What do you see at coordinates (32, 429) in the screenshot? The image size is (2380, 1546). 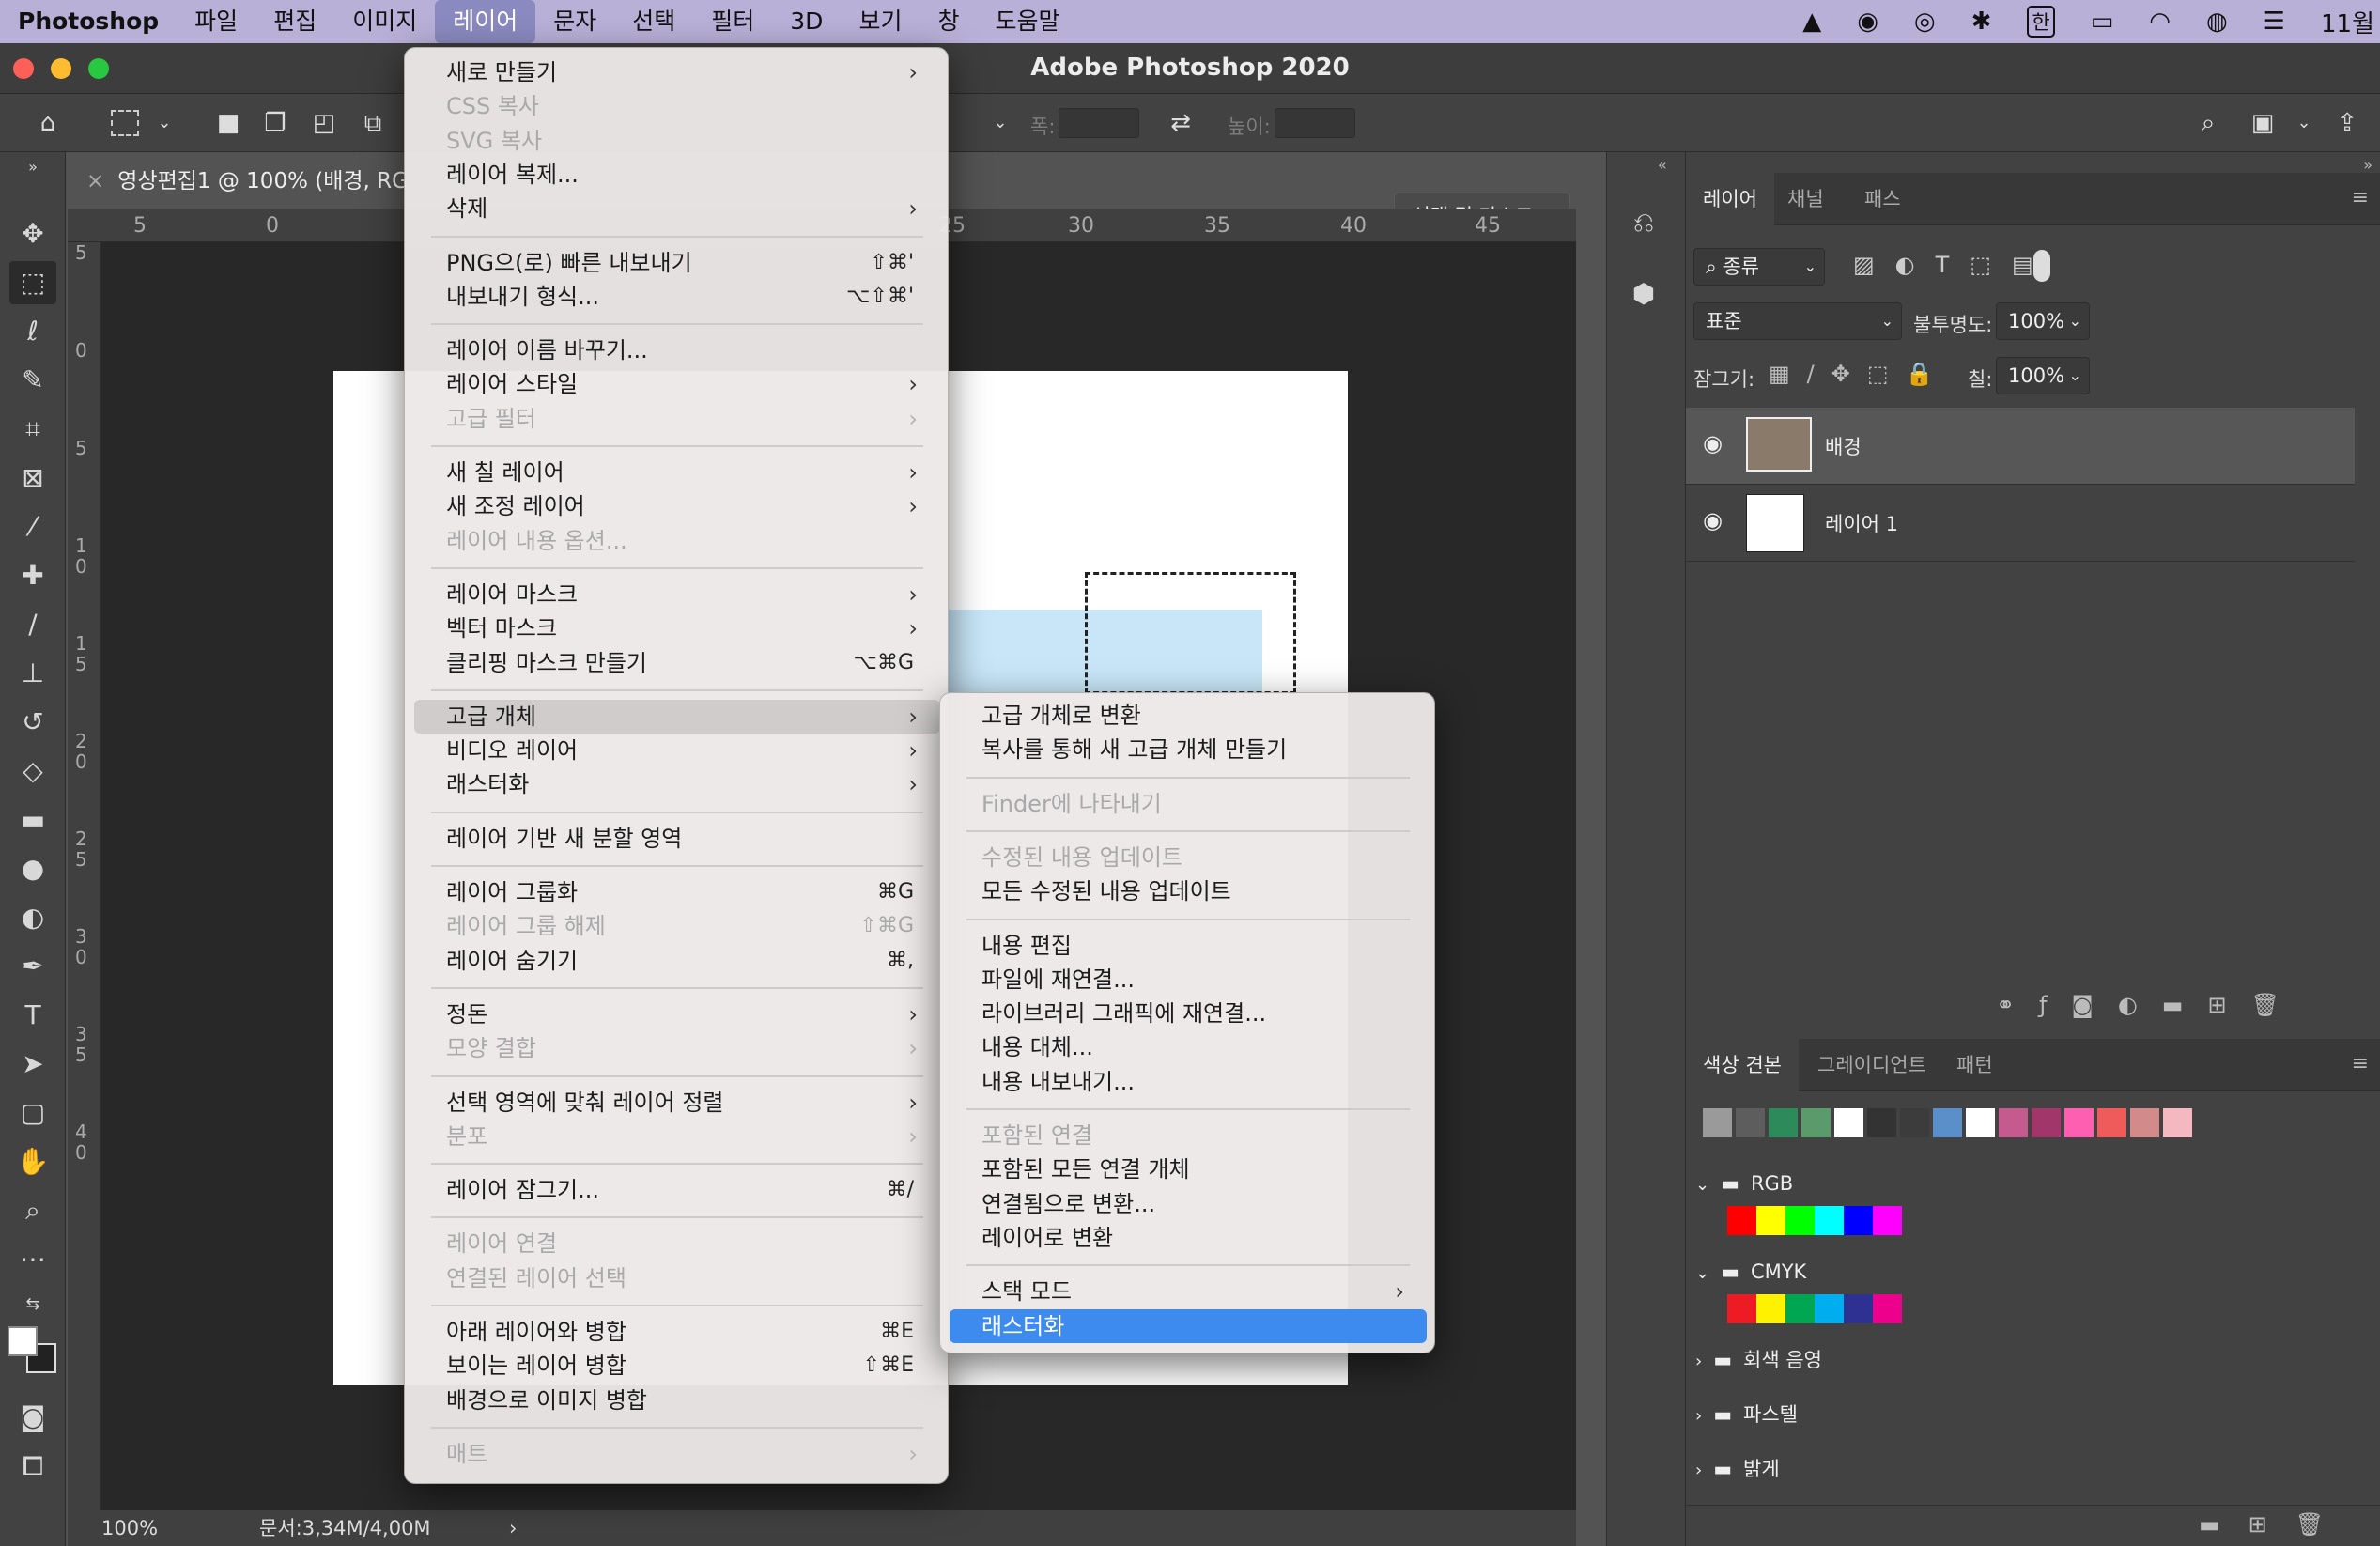 I see `crop-tool-icon: ⌗` at bounding box center [32, 429].